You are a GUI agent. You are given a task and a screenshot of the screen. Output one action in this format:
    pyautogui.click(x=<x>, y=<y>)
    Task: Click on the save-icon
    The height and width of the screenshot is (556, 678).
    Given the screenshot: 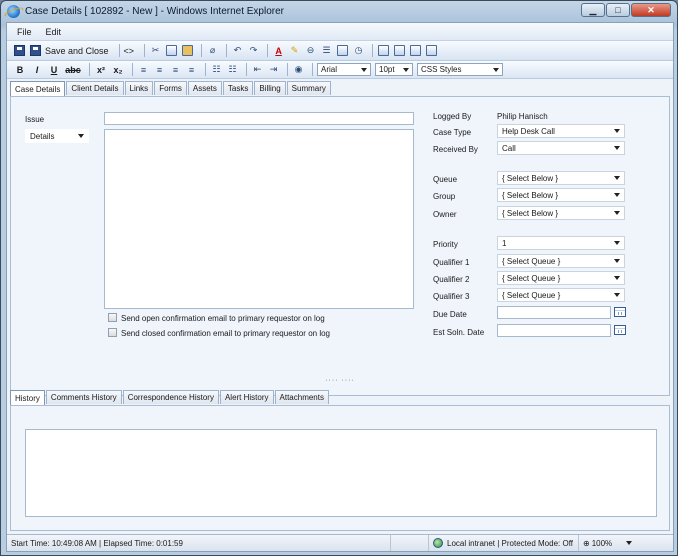 What is the action you would take?
    pyautogui.click(x=19, y=50)
    